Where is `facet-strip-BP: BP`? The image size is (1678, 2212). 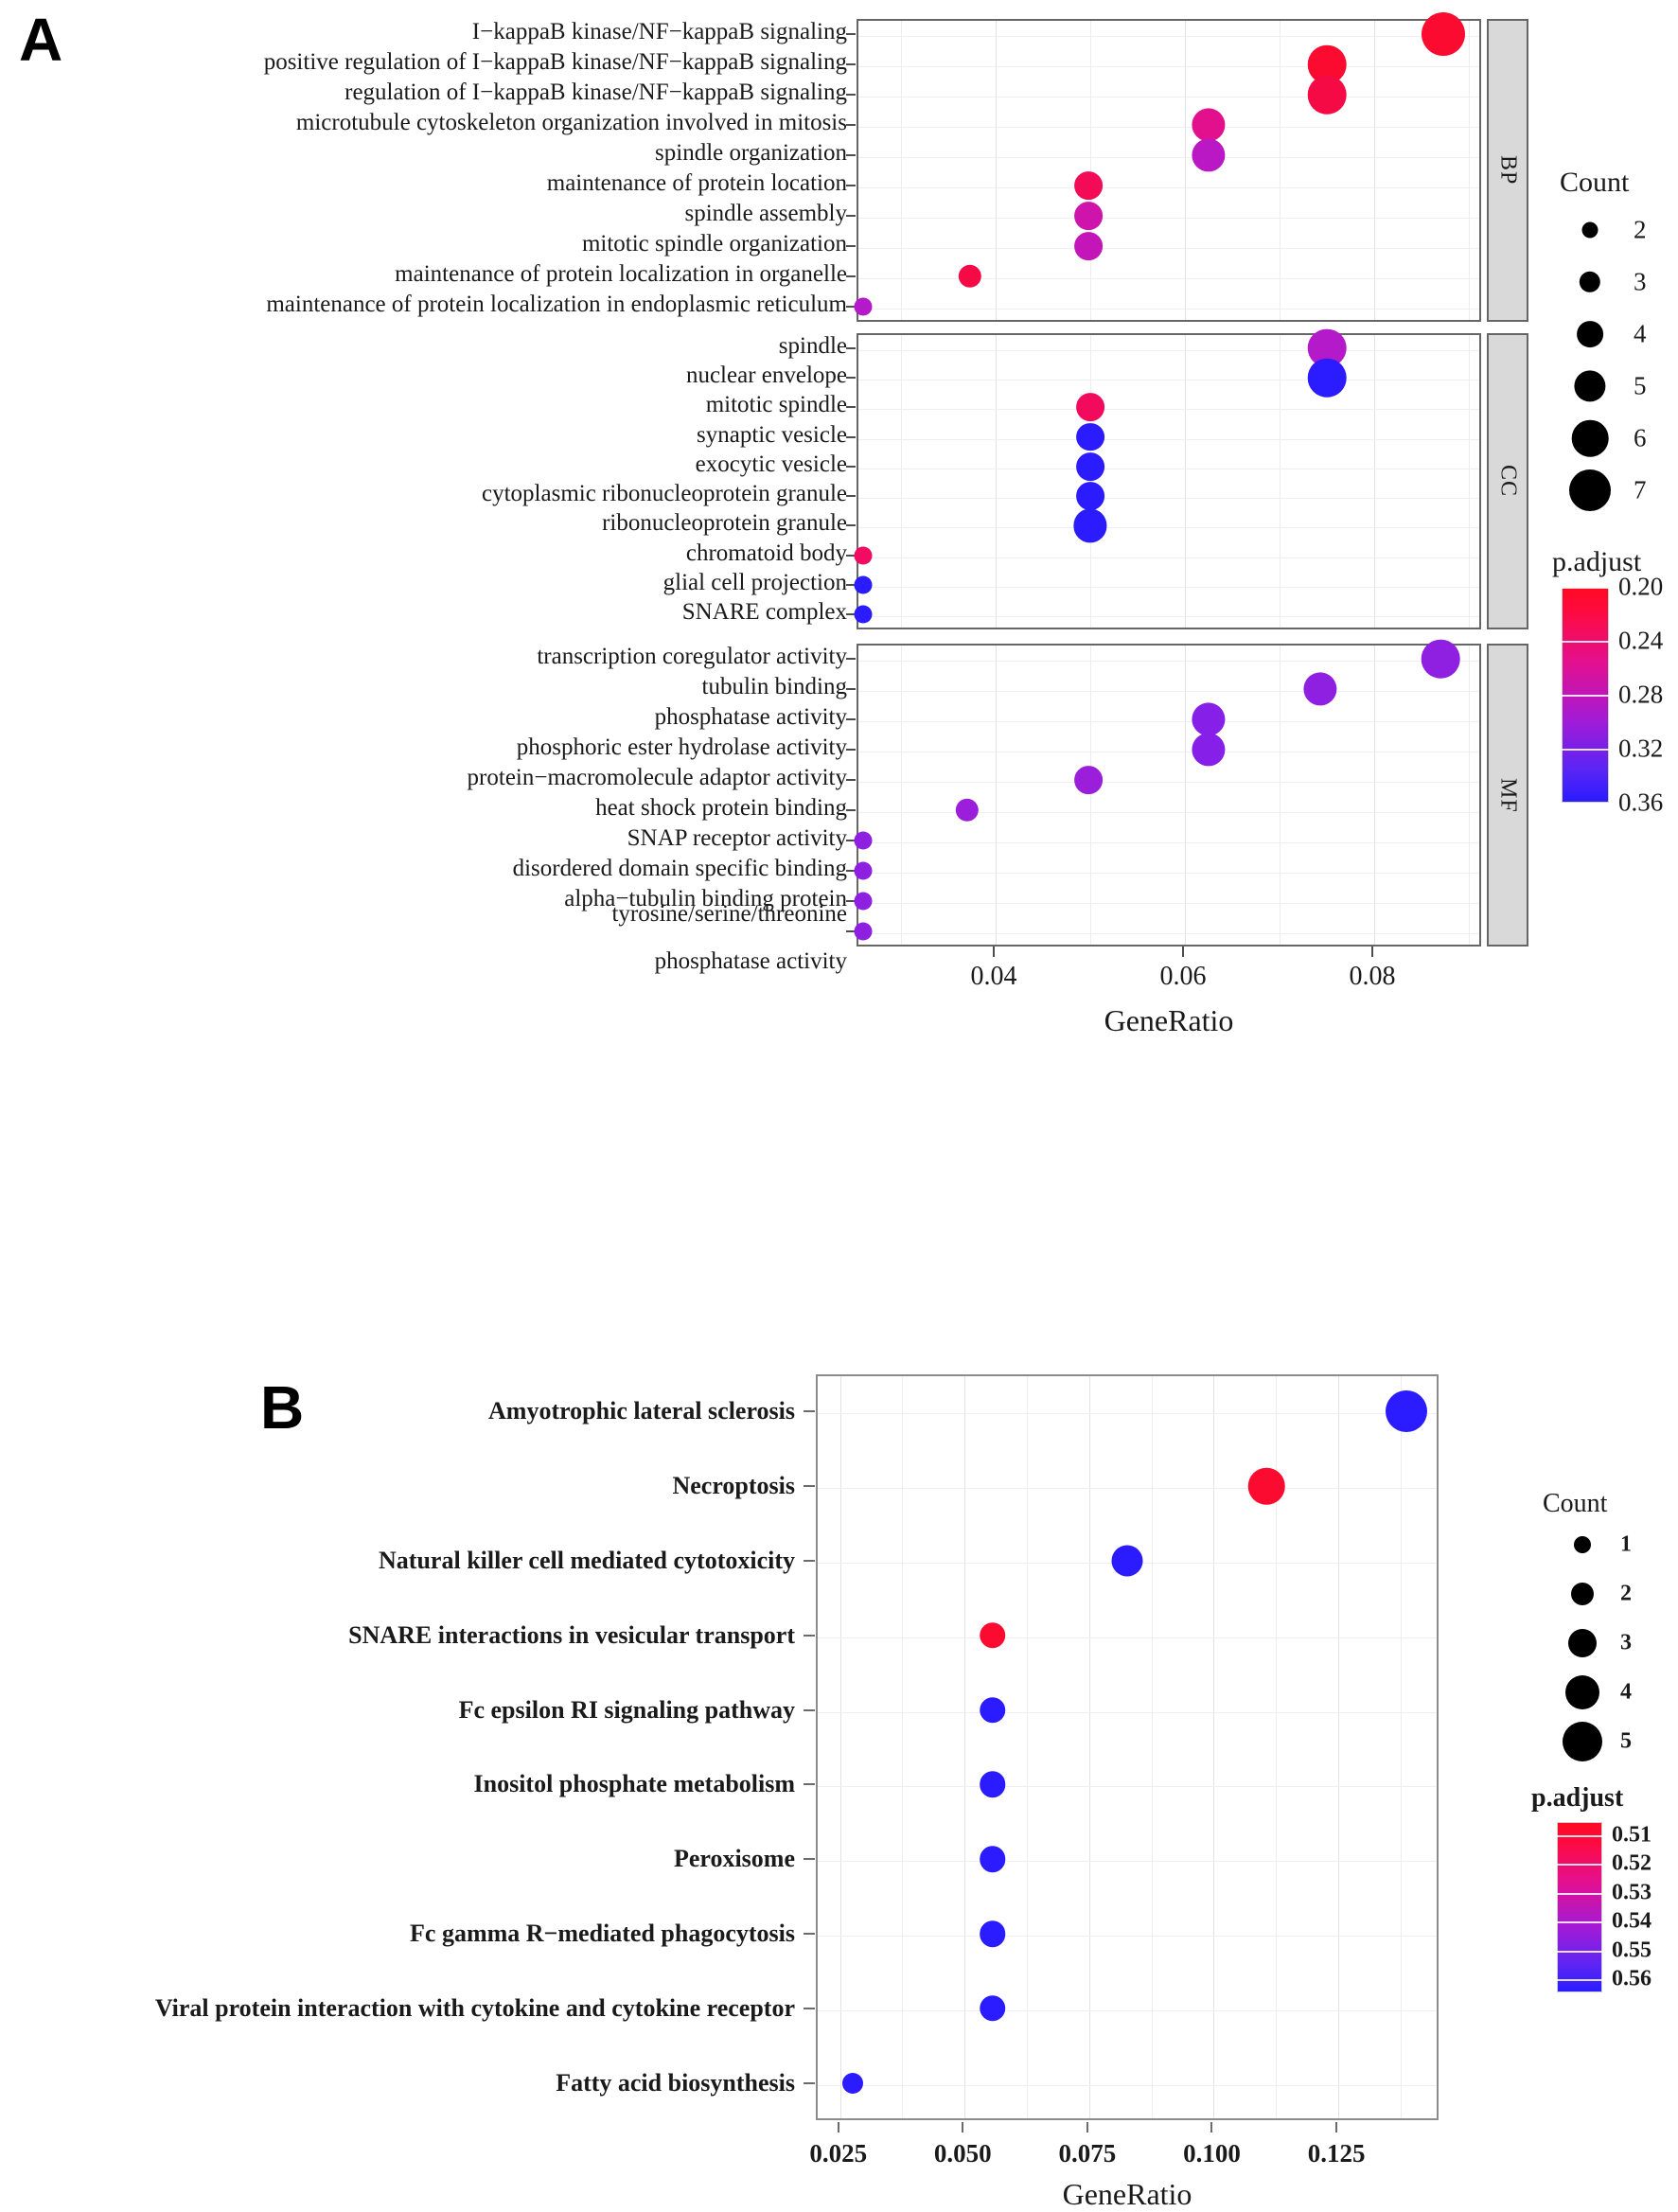
facet-strip-BP: BP is located at coordinates (1507, 170).